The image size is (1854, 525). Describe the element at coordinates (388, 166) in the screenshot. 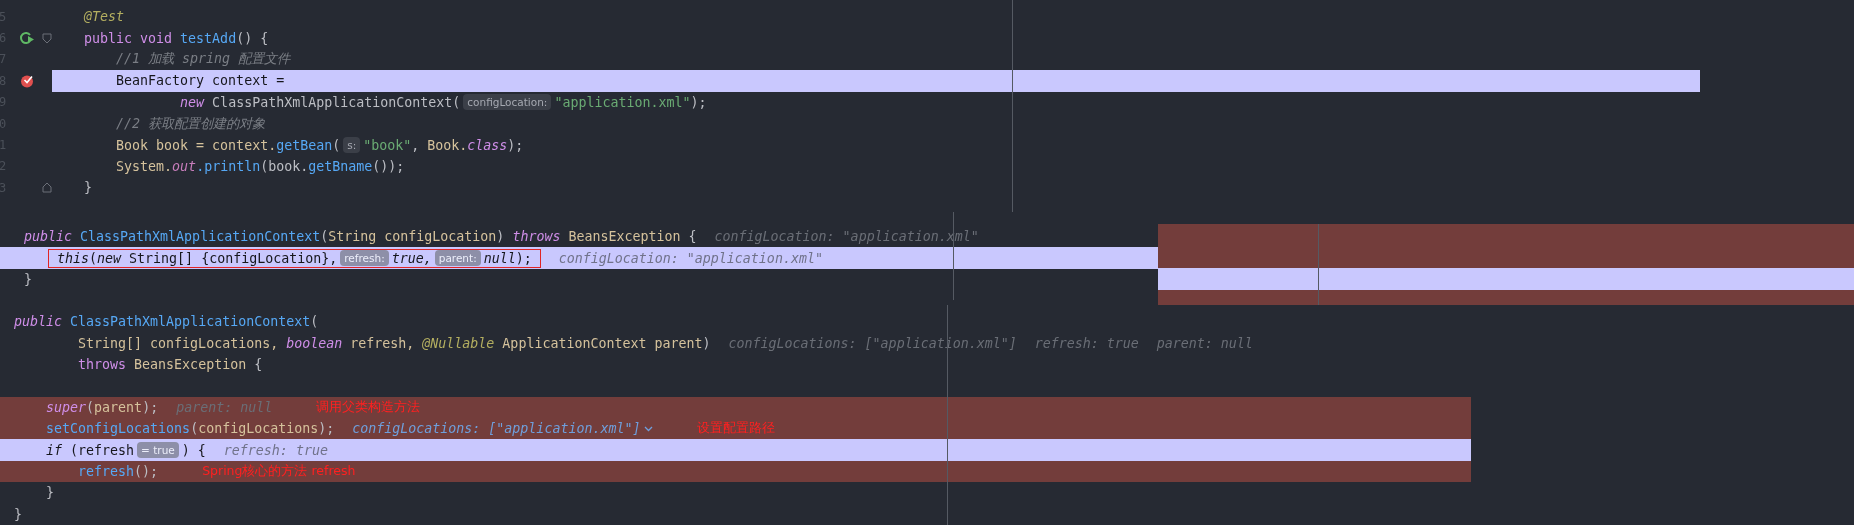

I see `code-text: ());` at that location.